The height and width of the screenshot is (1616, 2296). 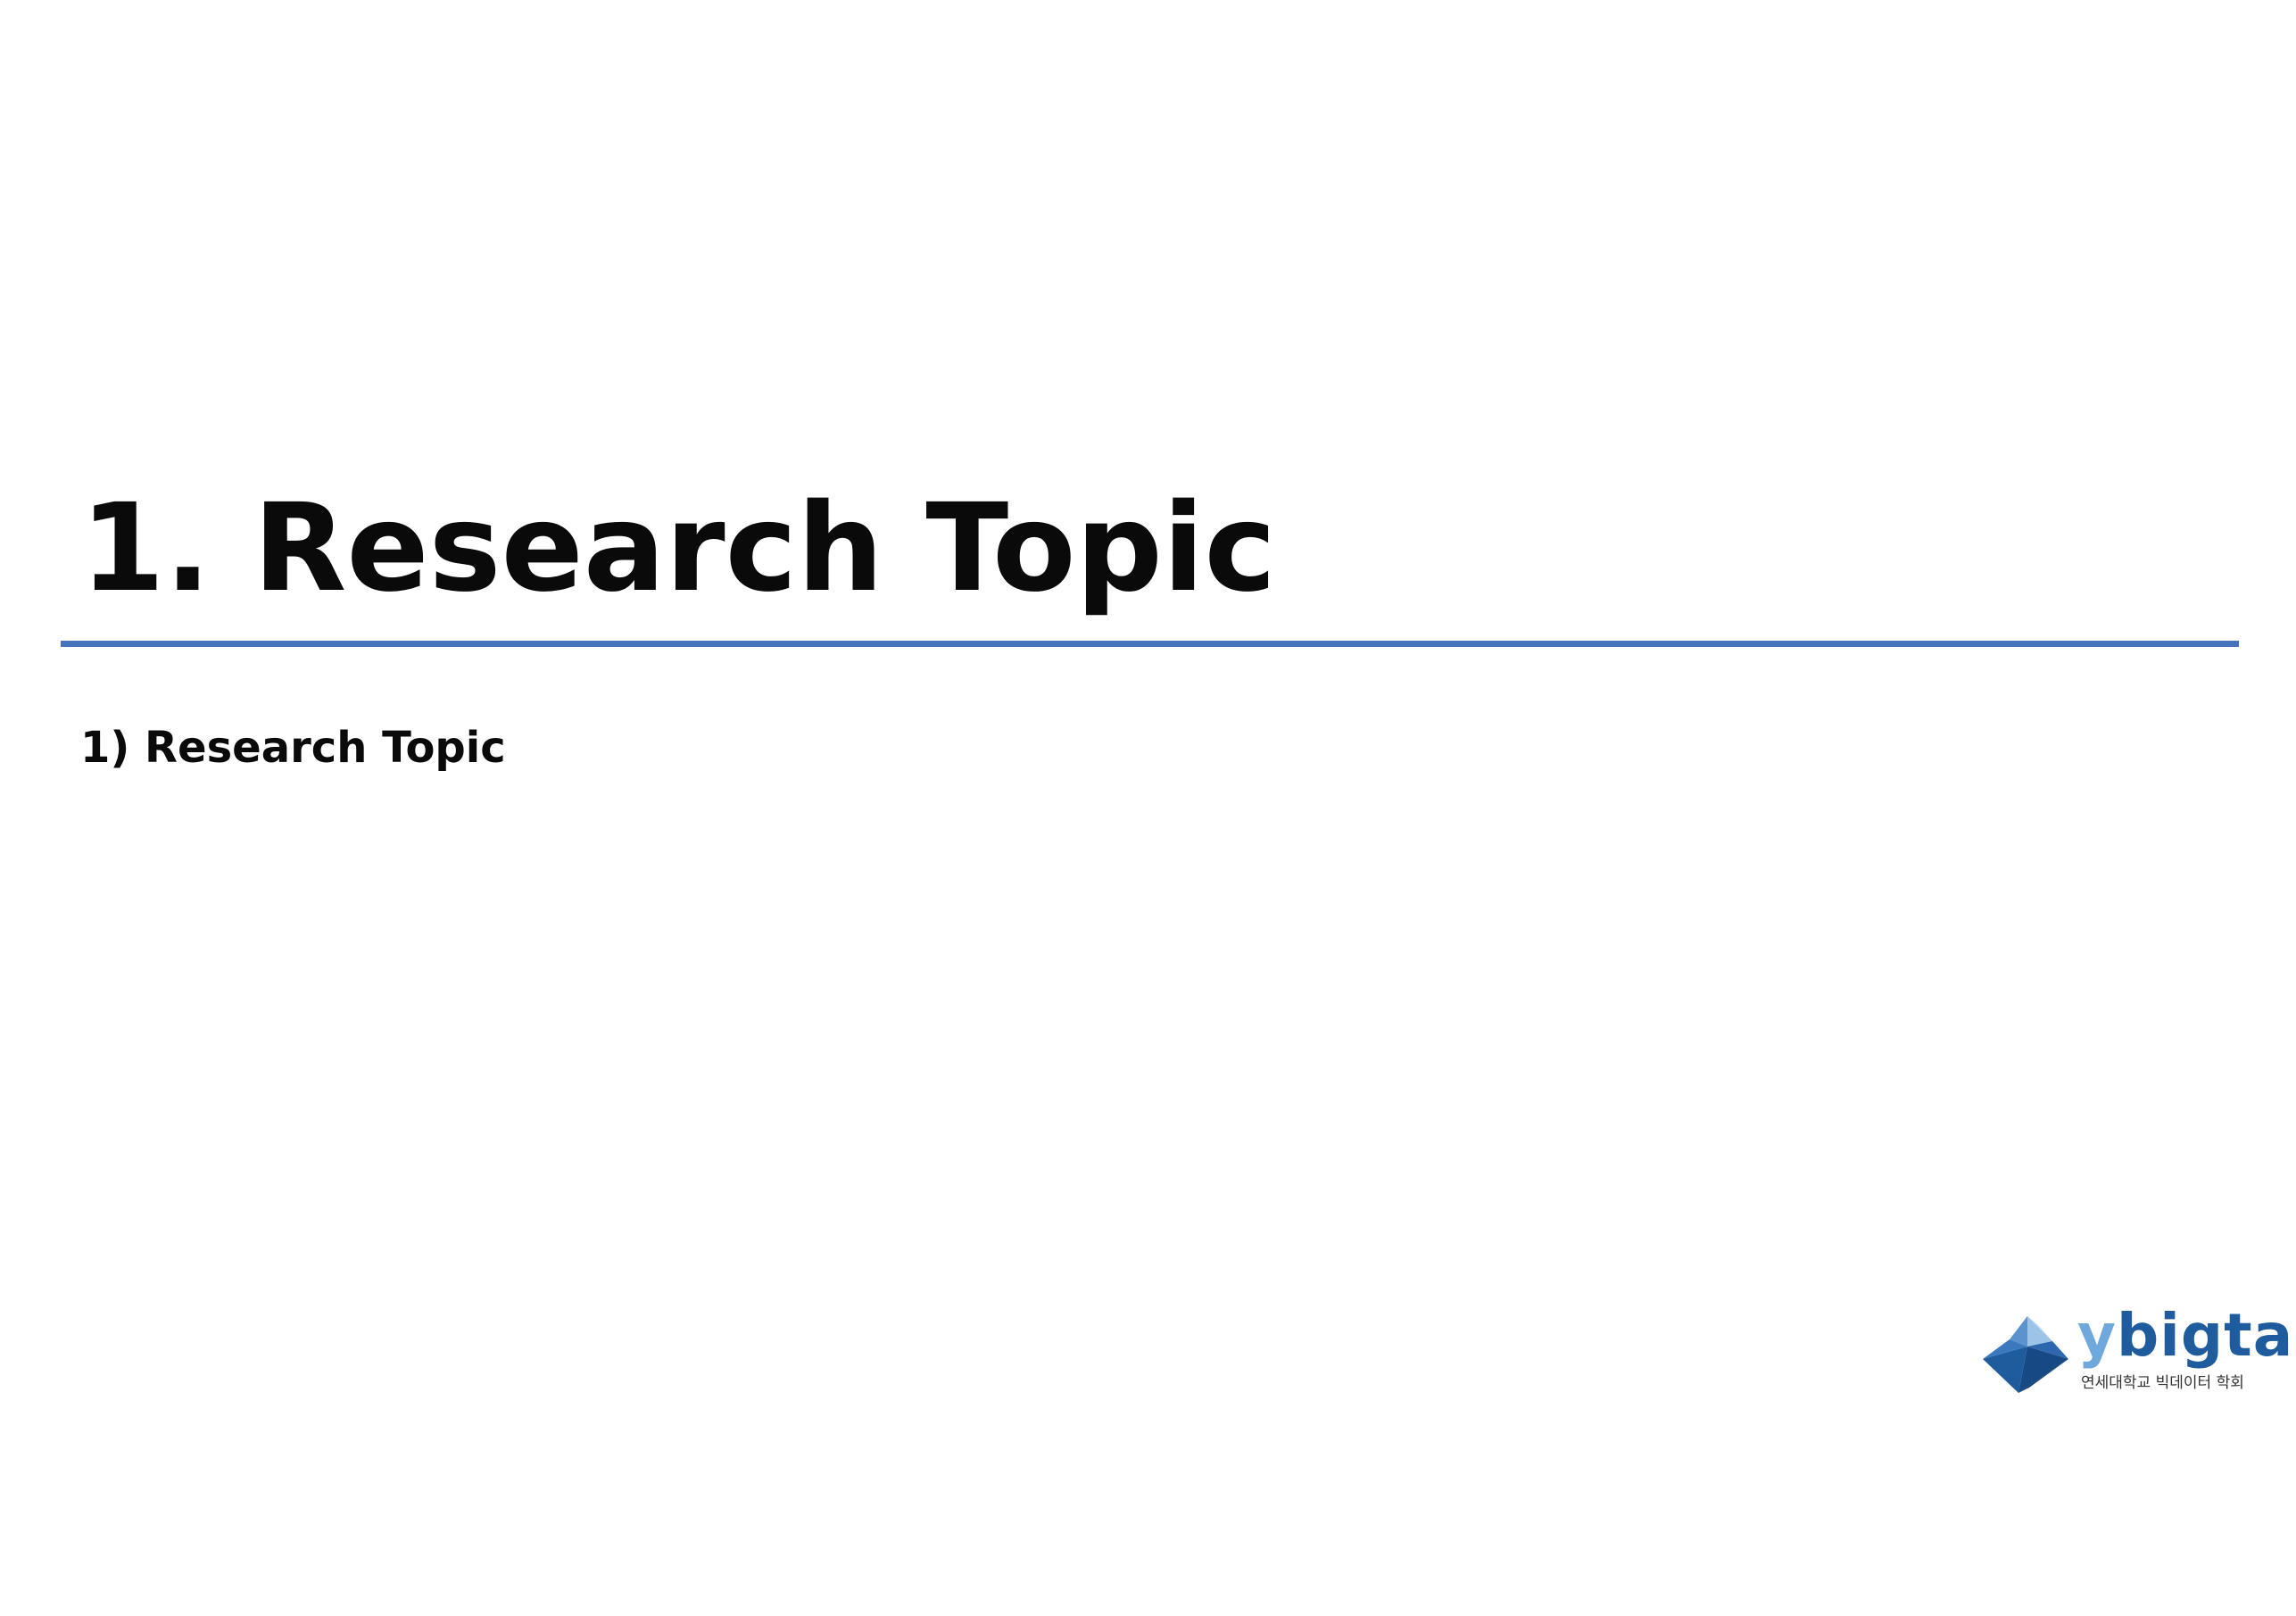 I want to click on title-divider, so click(x=1150, y=644).